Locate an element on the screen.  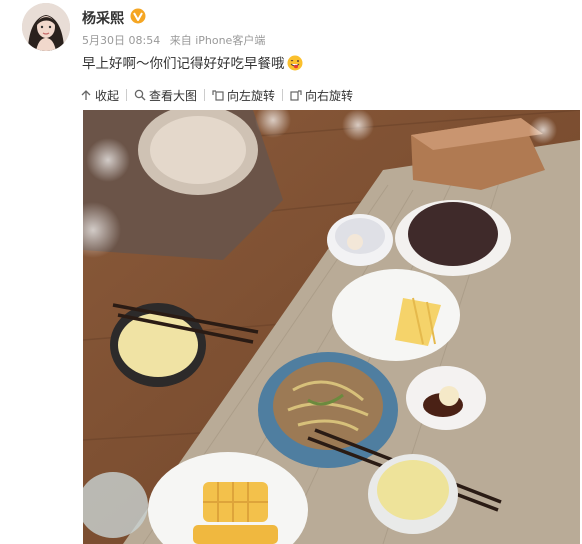
post-source: 来自 iPhone客户端 is located at coordinates (217, 40).